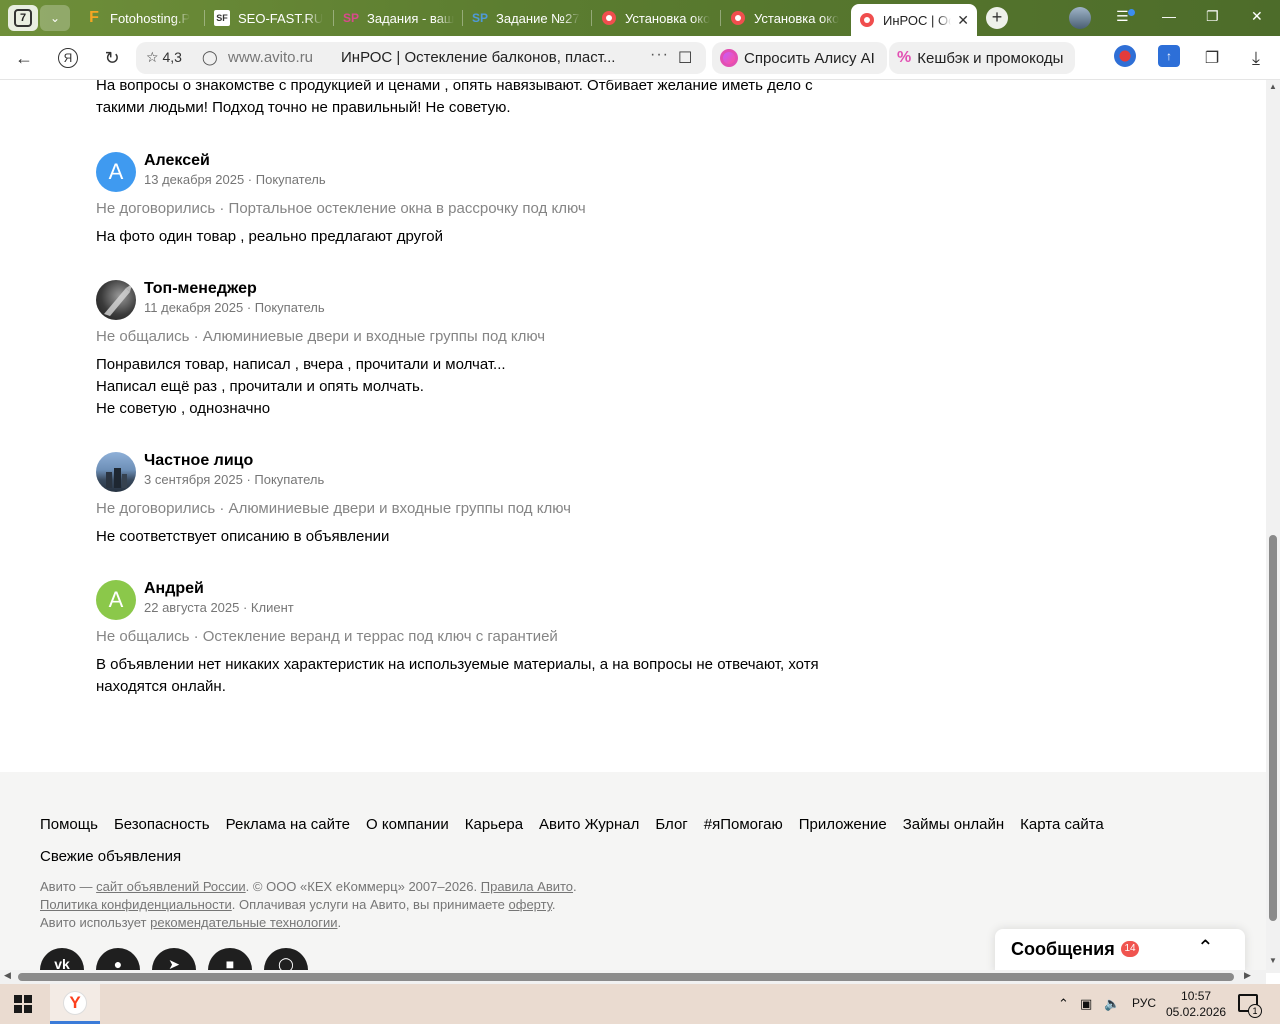 This screenshot has width=1280, height=1024. What do you see at coordinates (914, 20) in the screenshot?
I see `tab-inros-active: ИнРОС | Ос ✕` at bounding box center [914, 20].